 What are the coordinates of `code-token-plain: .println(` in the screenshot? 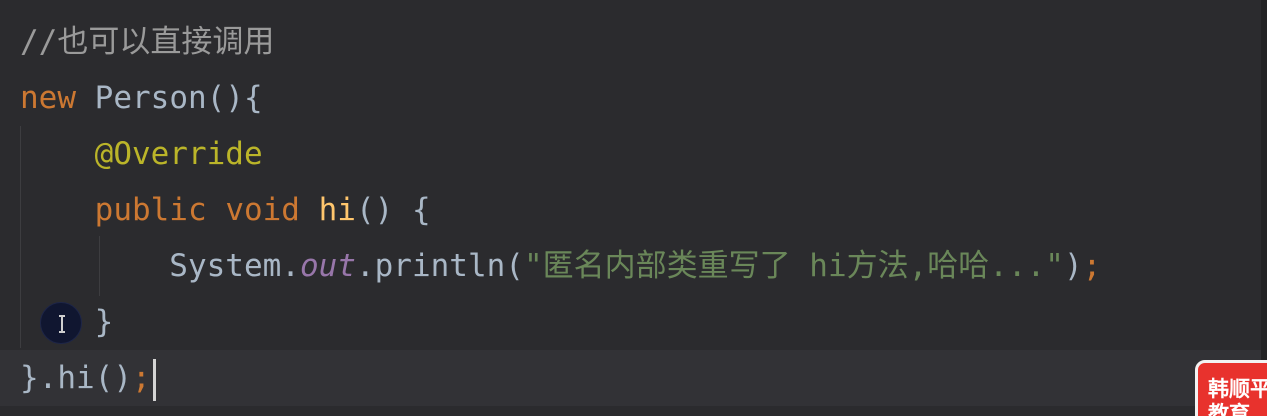 It's located at (439, 266).